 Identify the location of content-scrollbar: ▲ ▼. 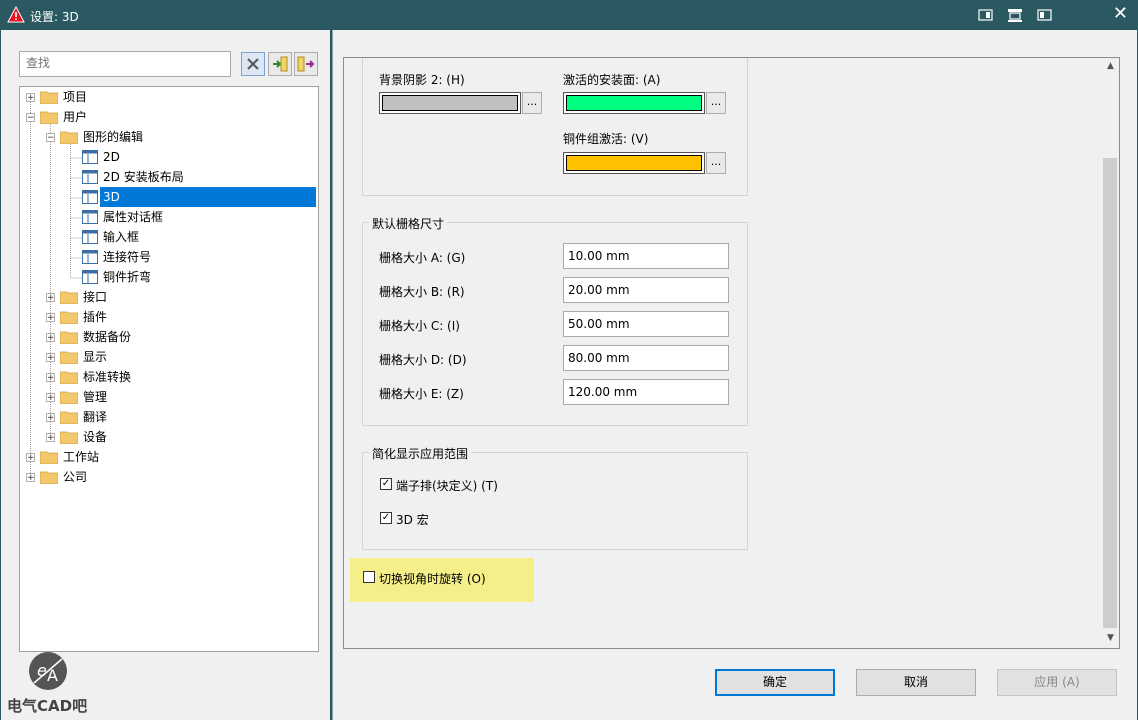
(1110, 353).